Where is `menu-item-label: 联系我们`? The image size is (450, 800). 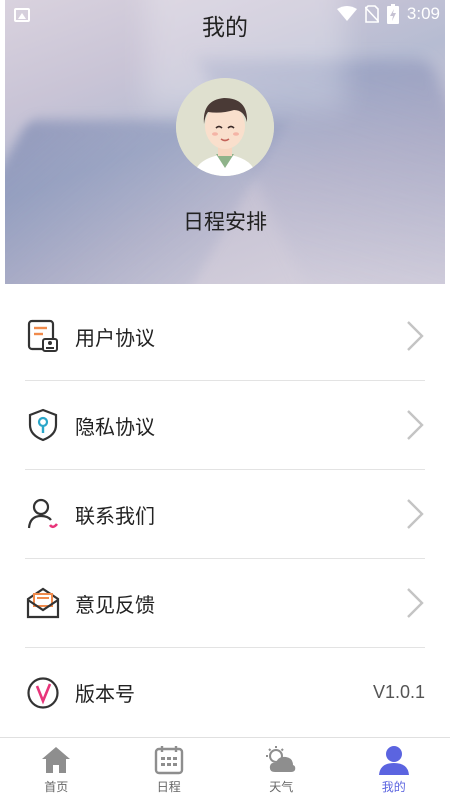
menu-item-label: 联系我们 is located at coordinates (115, 515).